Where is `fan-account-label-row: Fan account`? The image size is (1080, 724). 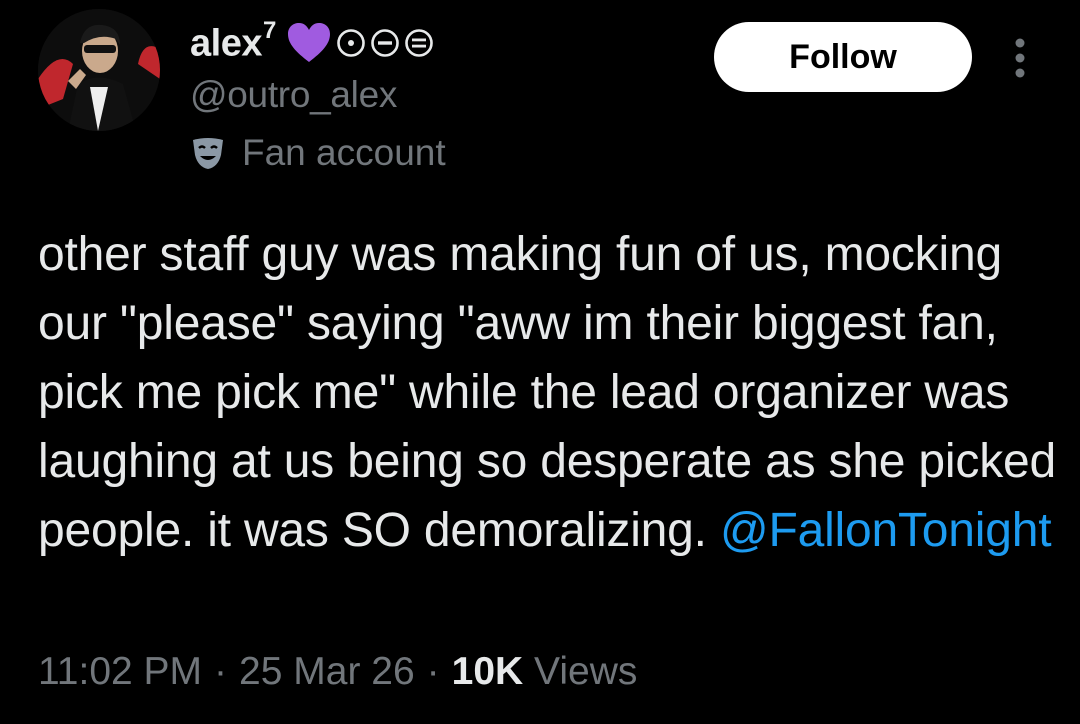 fan-account-label-row: Fan account is located at coordinates (318, 153).